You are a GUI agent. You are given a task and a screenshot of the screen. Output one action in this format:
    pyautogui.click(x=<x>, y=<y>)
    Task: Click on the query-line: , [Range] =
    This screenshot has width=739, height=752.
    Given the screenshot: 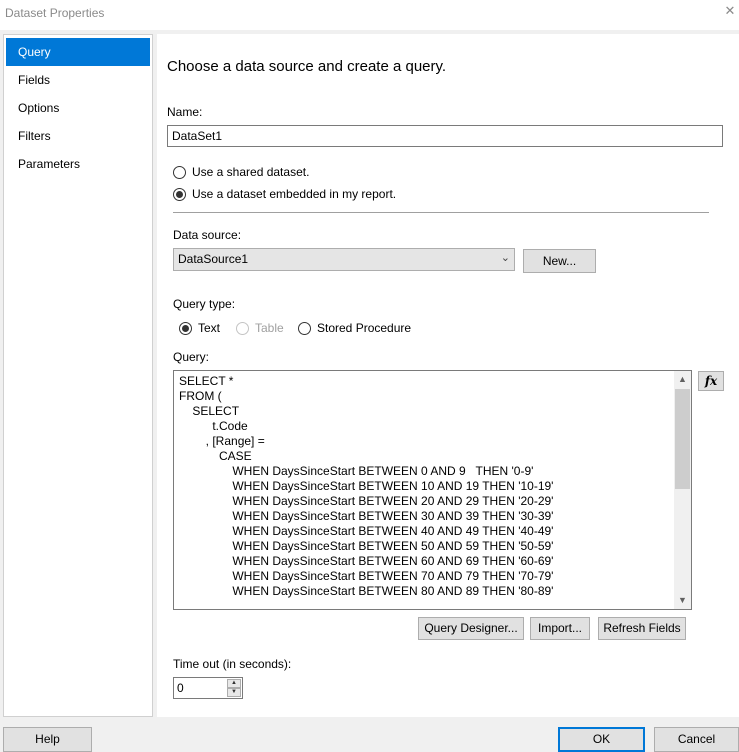 What is the action you would take?
    pyautogui.click(x=425, y=441)
    